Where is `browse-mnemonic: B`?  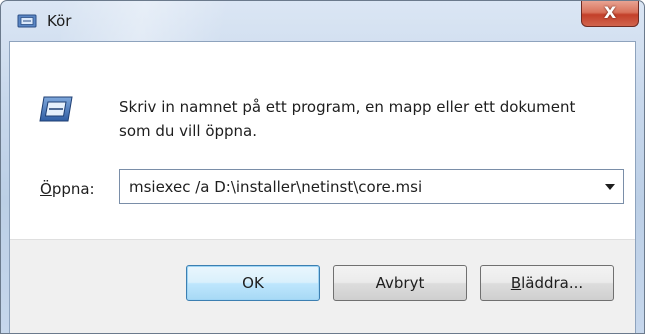
browse-mnemonic: B is located at coordinates (516, 283).